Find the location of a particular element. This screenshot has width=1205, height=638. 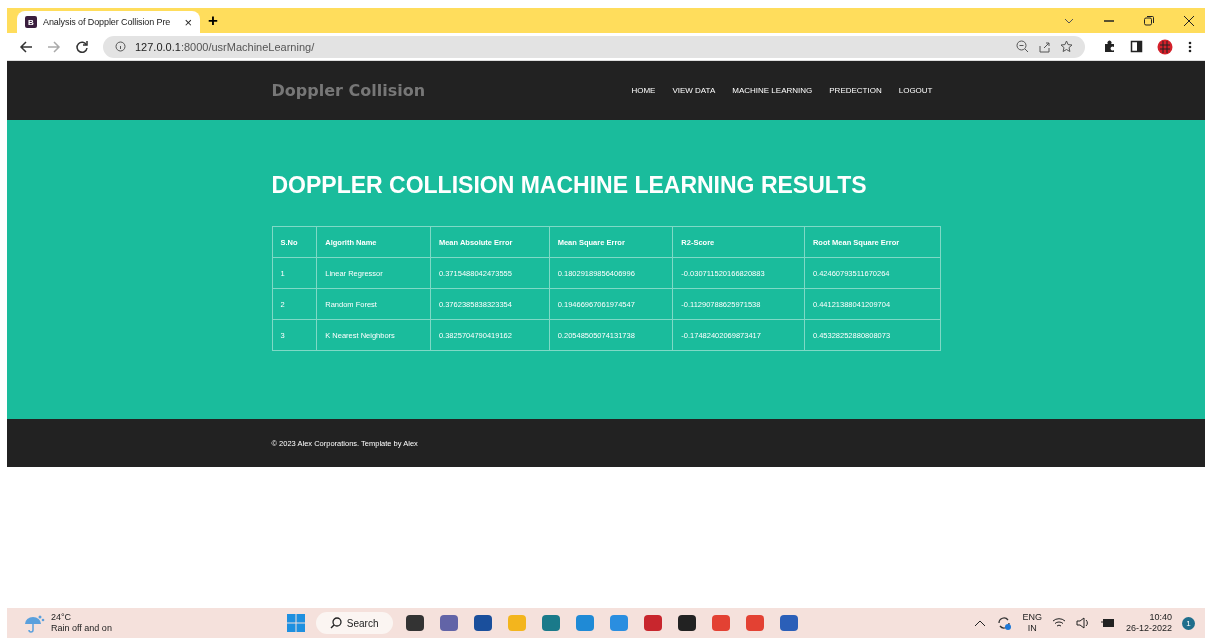

back-icon is located at coordinates (26, 46).